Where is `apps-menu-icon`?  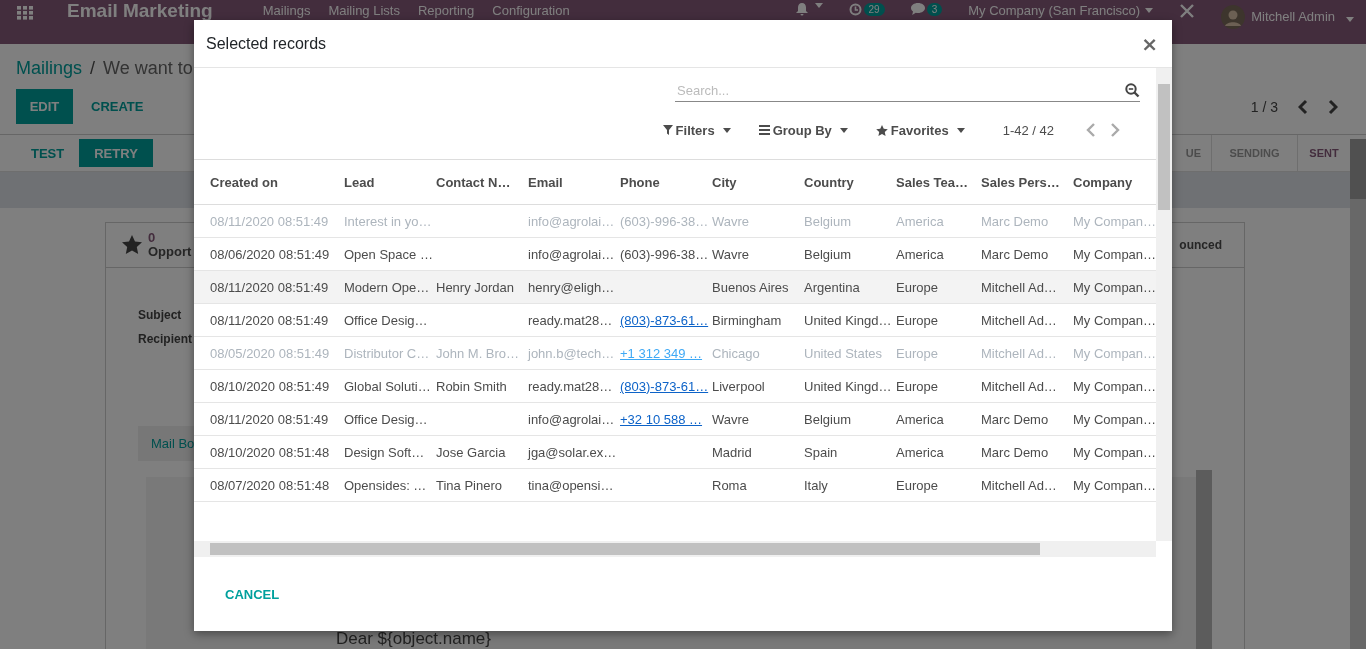
apps-menu-icon is located at coordinates (25, 13).